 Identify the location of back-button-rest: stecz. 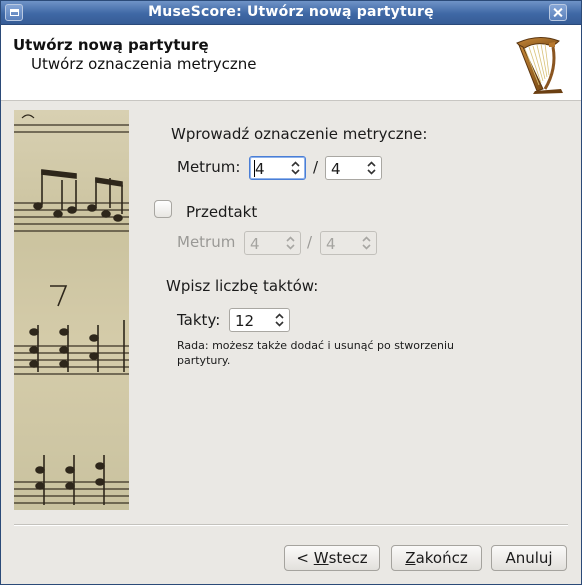
(348, 558).